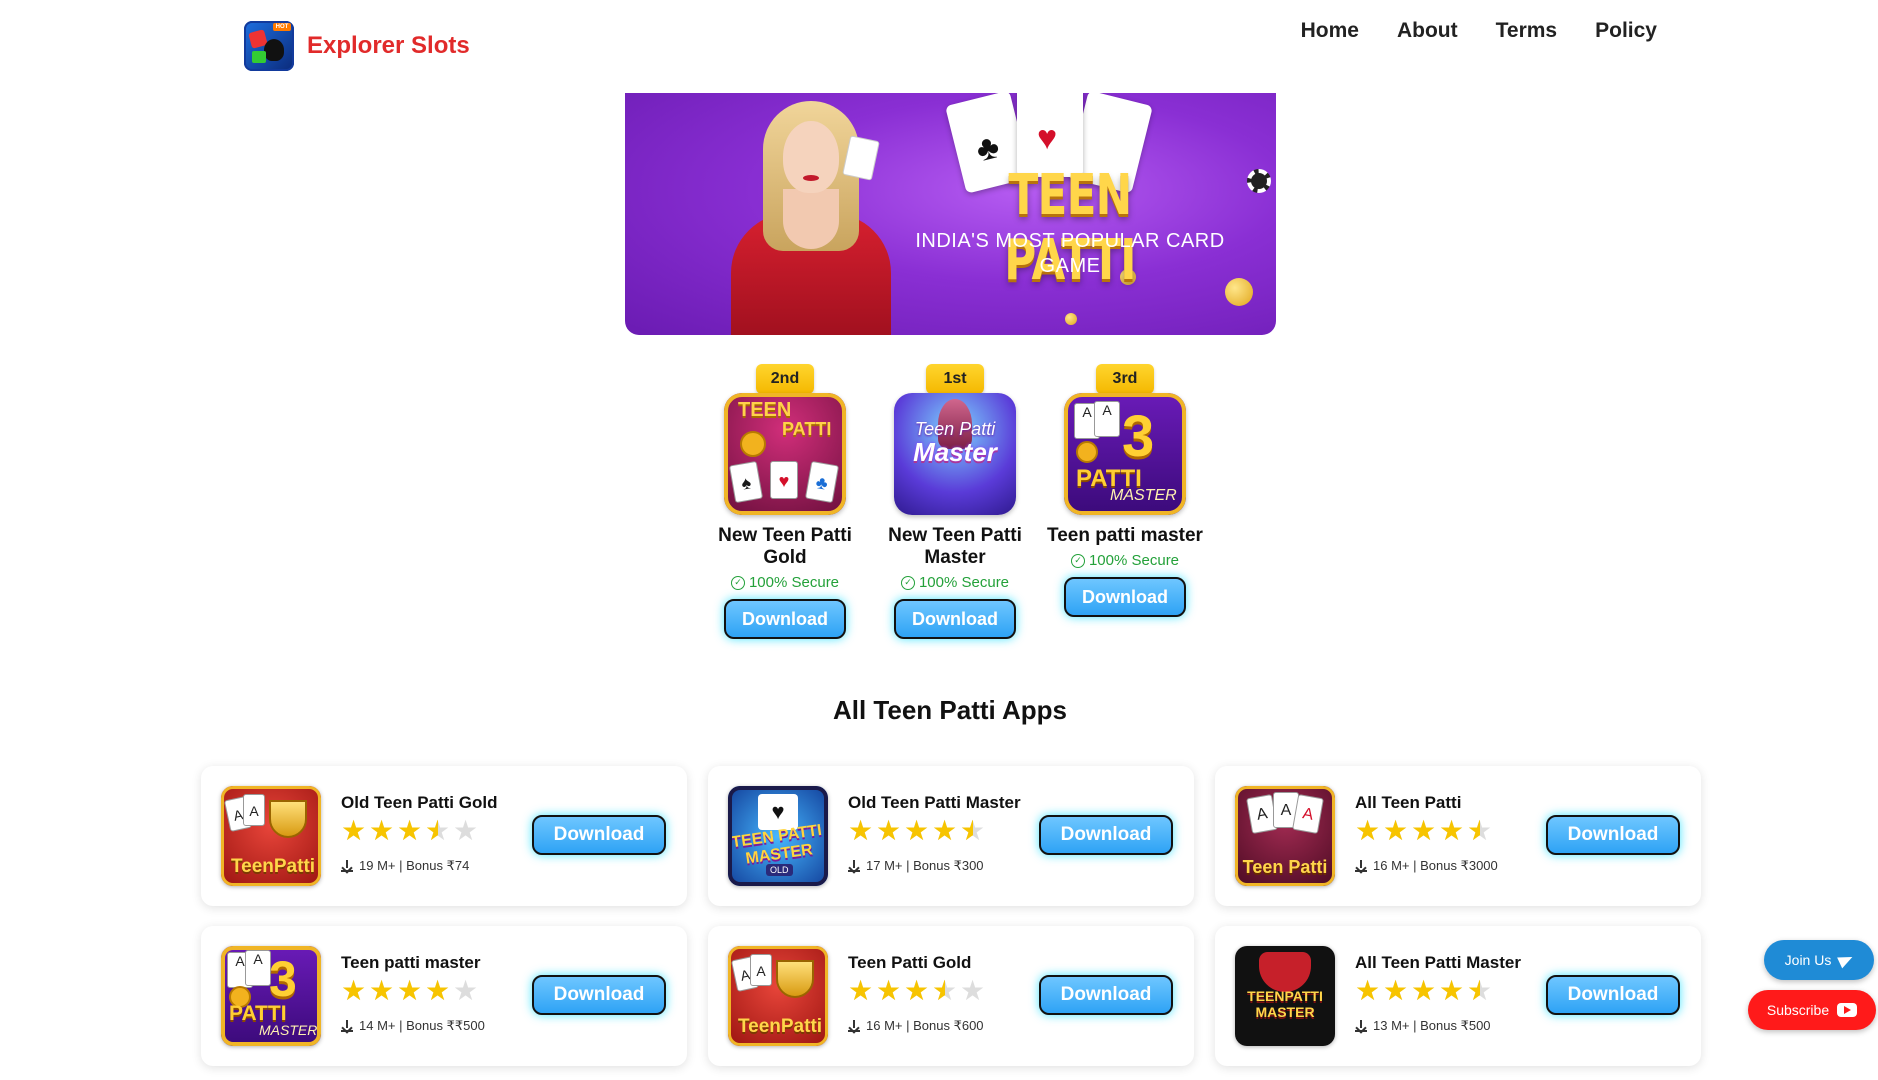 The height and width of the screenshot is (1080, 1878). Describe the element at coordinates (411, 963) in the screenshot. I see `app-name: Teen patti master` at that location.